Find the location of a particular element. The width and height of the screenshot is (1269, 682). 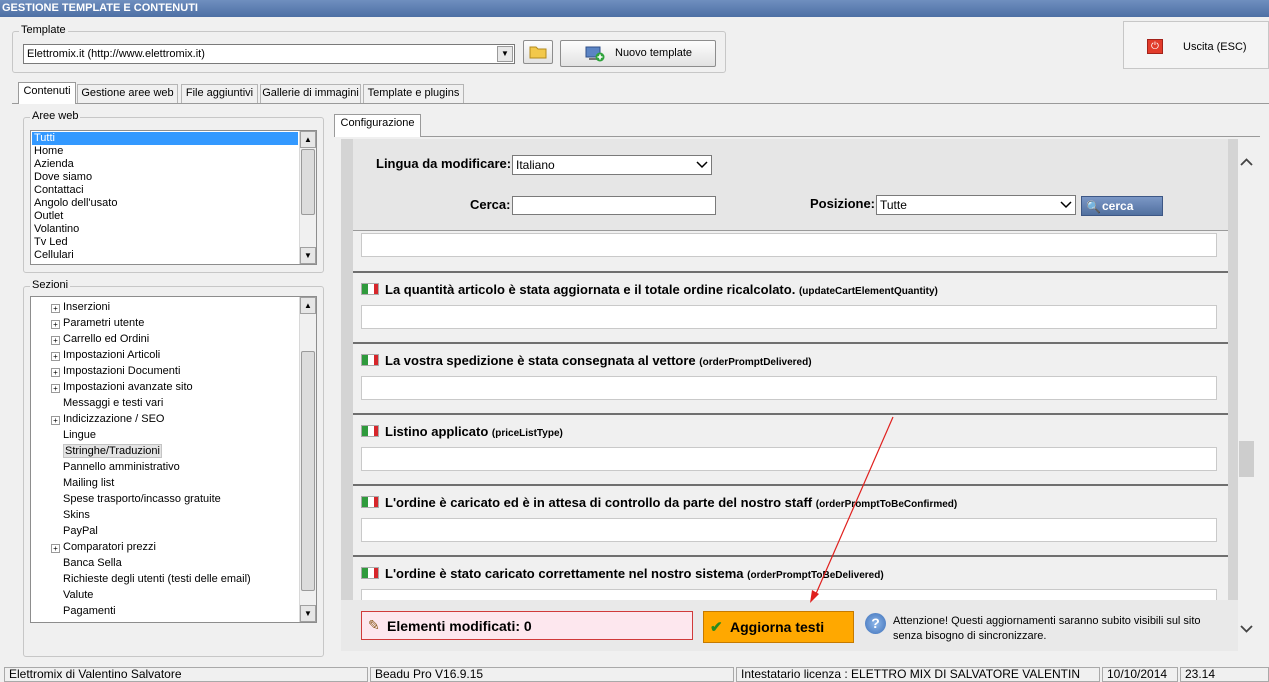

list-item: Angolo dell'usato is located at coordinates (165, 203).